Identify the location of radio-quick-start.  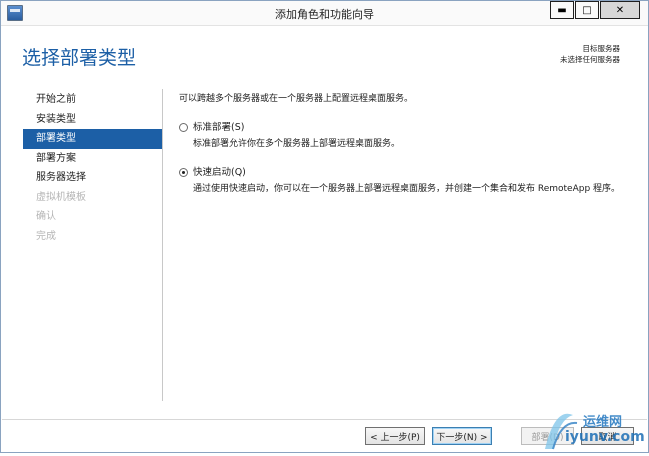
(183, 172).